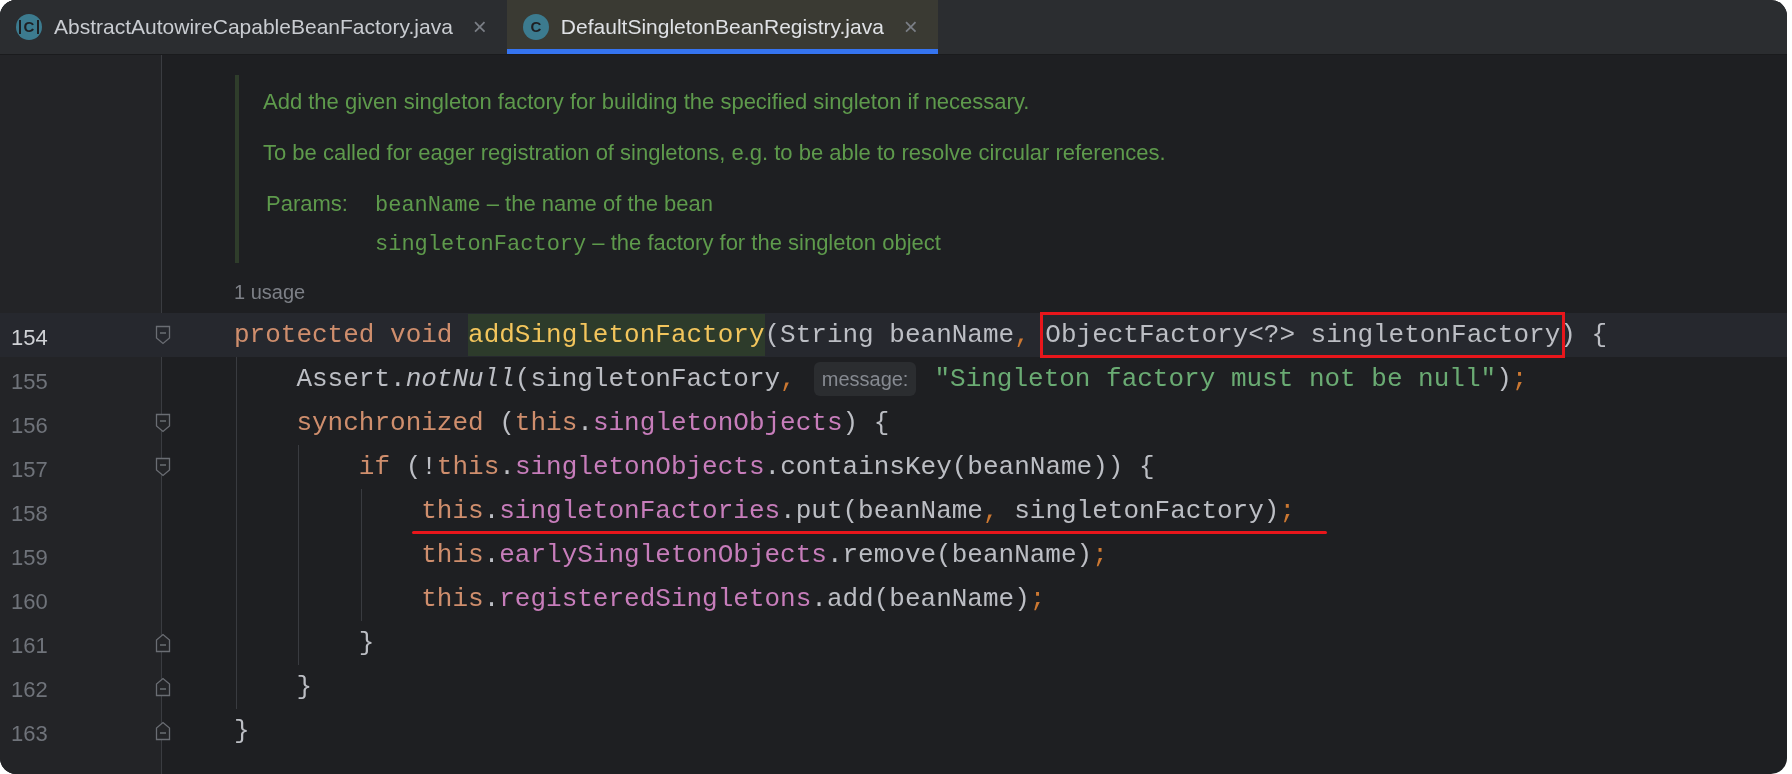 The width and height of the screenshot is (1792, 774). I want to click on param-description: singletonFactory – the factory for the singleton object, so click(658, 244).